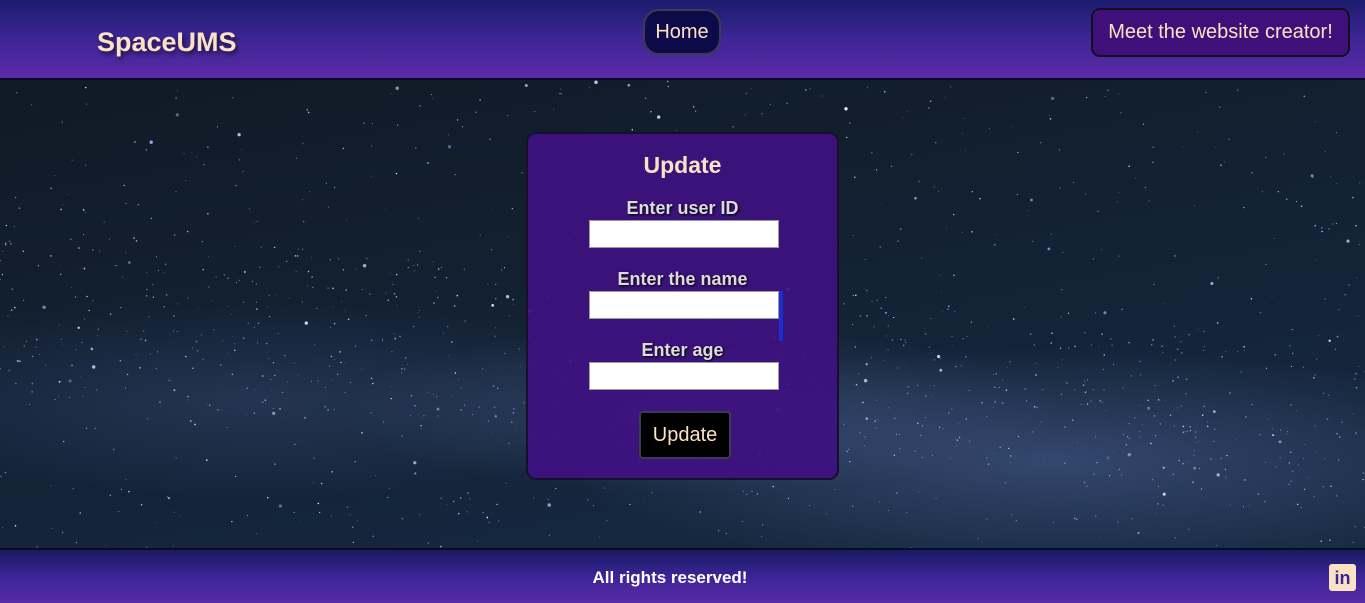 The height and width of the screenshot is (603, 1365). Describe the element at coordinates (685, 435) in the screenshot. I see `update-submit-button: Update` at that location.